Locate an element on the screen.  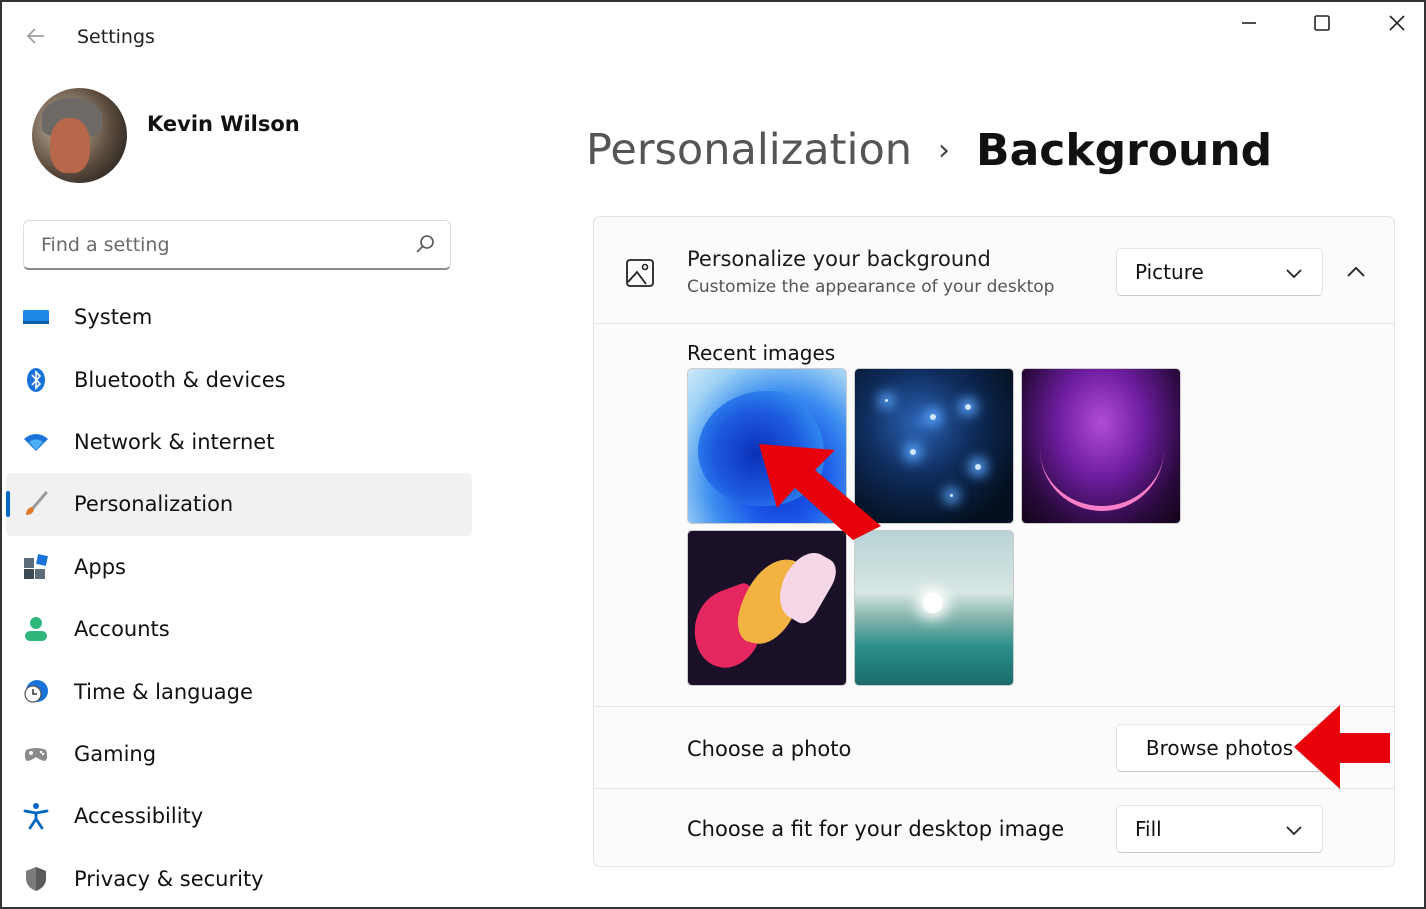
recent-images-grid is located at coordinates (937, 528).